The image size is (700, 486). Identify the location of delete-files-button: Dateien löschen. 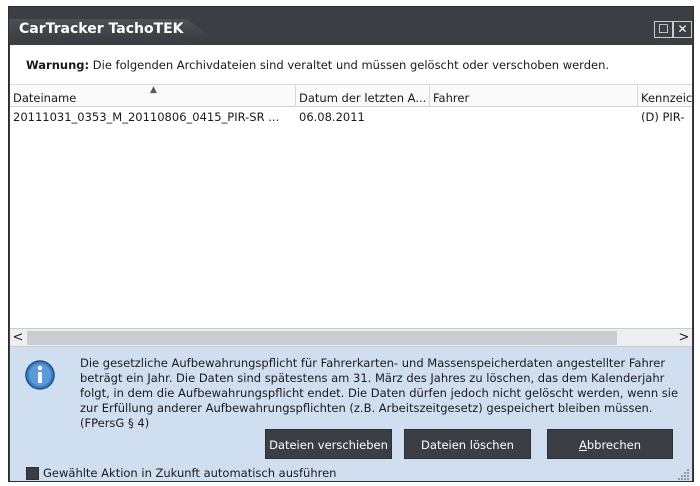
(467, 444).